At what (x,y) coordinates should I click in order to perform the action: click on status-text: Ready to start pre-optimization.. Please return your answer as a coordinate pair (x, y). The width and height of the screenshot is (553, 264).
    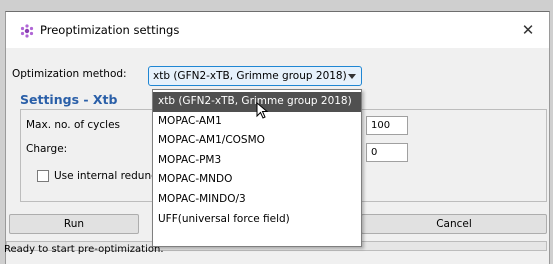
    Looking at the image, I should click on (84, 249).